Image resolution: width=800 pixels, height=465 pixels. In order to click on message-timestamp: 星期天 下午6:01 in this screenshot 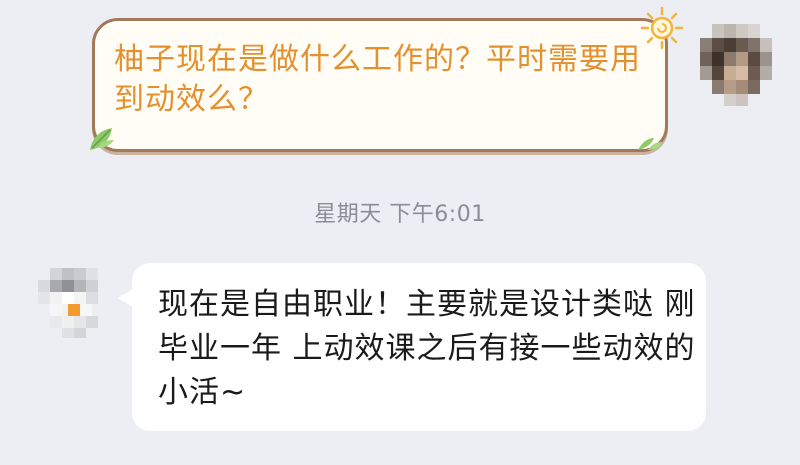, I will do `click(400, 214)`.